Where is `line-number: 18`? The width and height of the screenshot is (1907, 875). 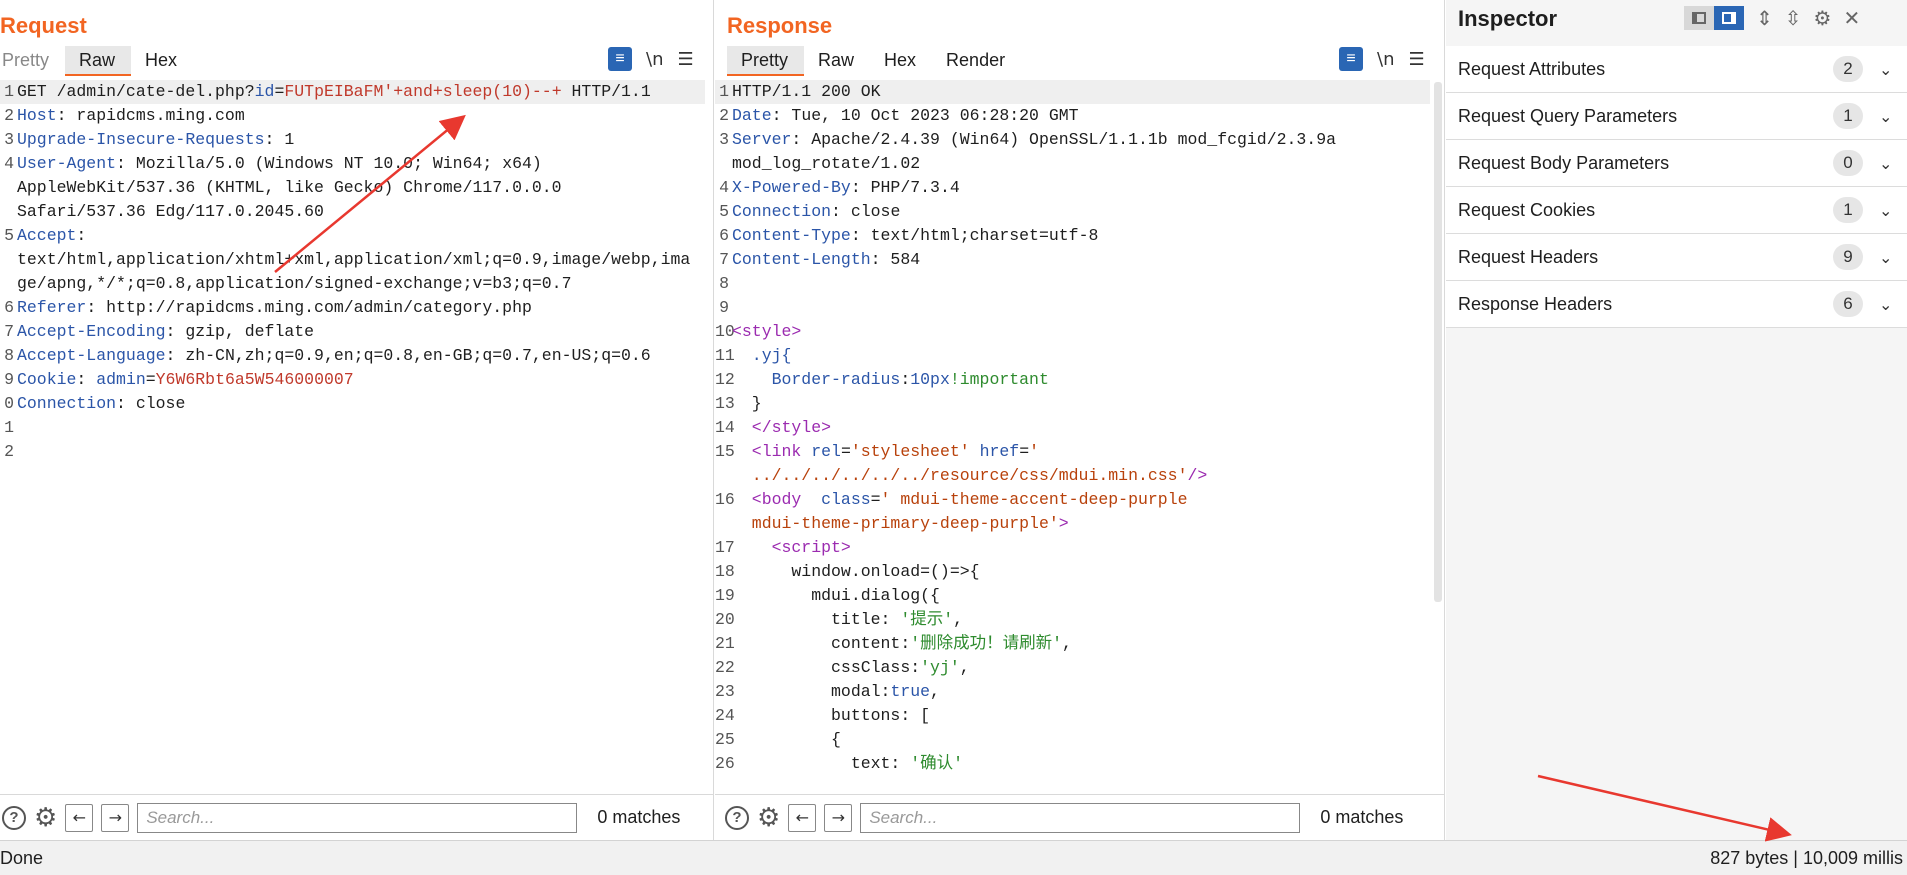
line-number: 18 is located at coordinates (725, 571).